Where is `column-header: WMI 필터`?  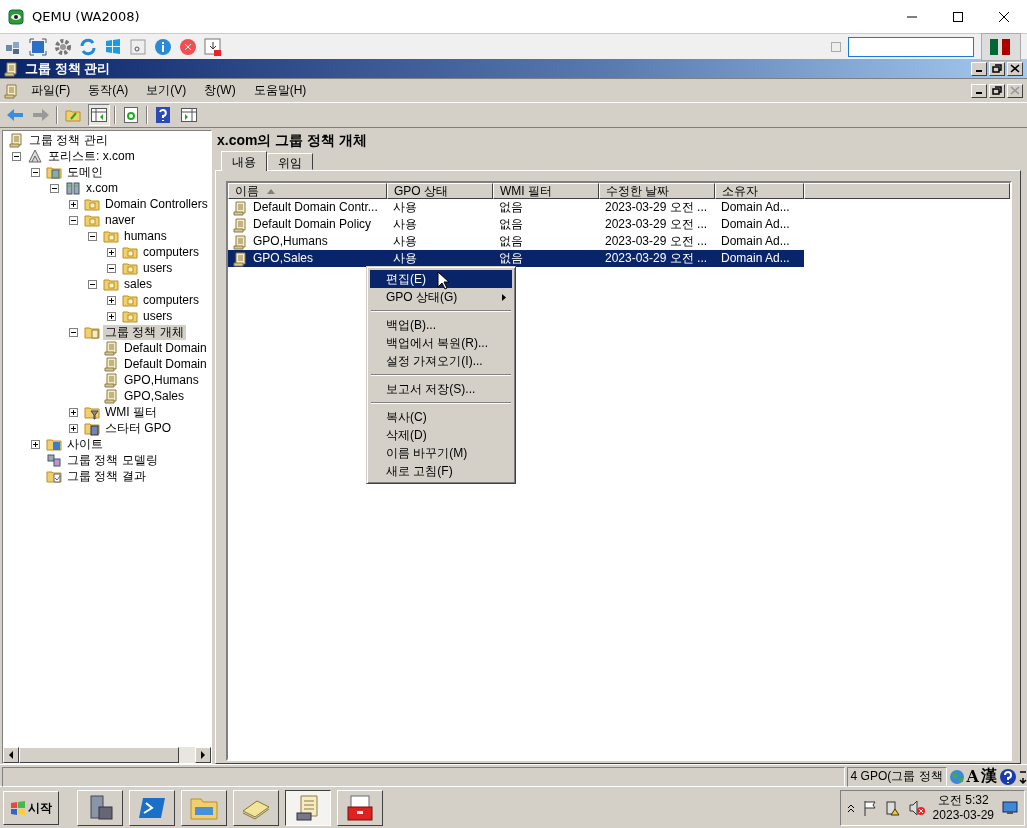
column-header: WMI 필터 is located at coordinates (546, 191).